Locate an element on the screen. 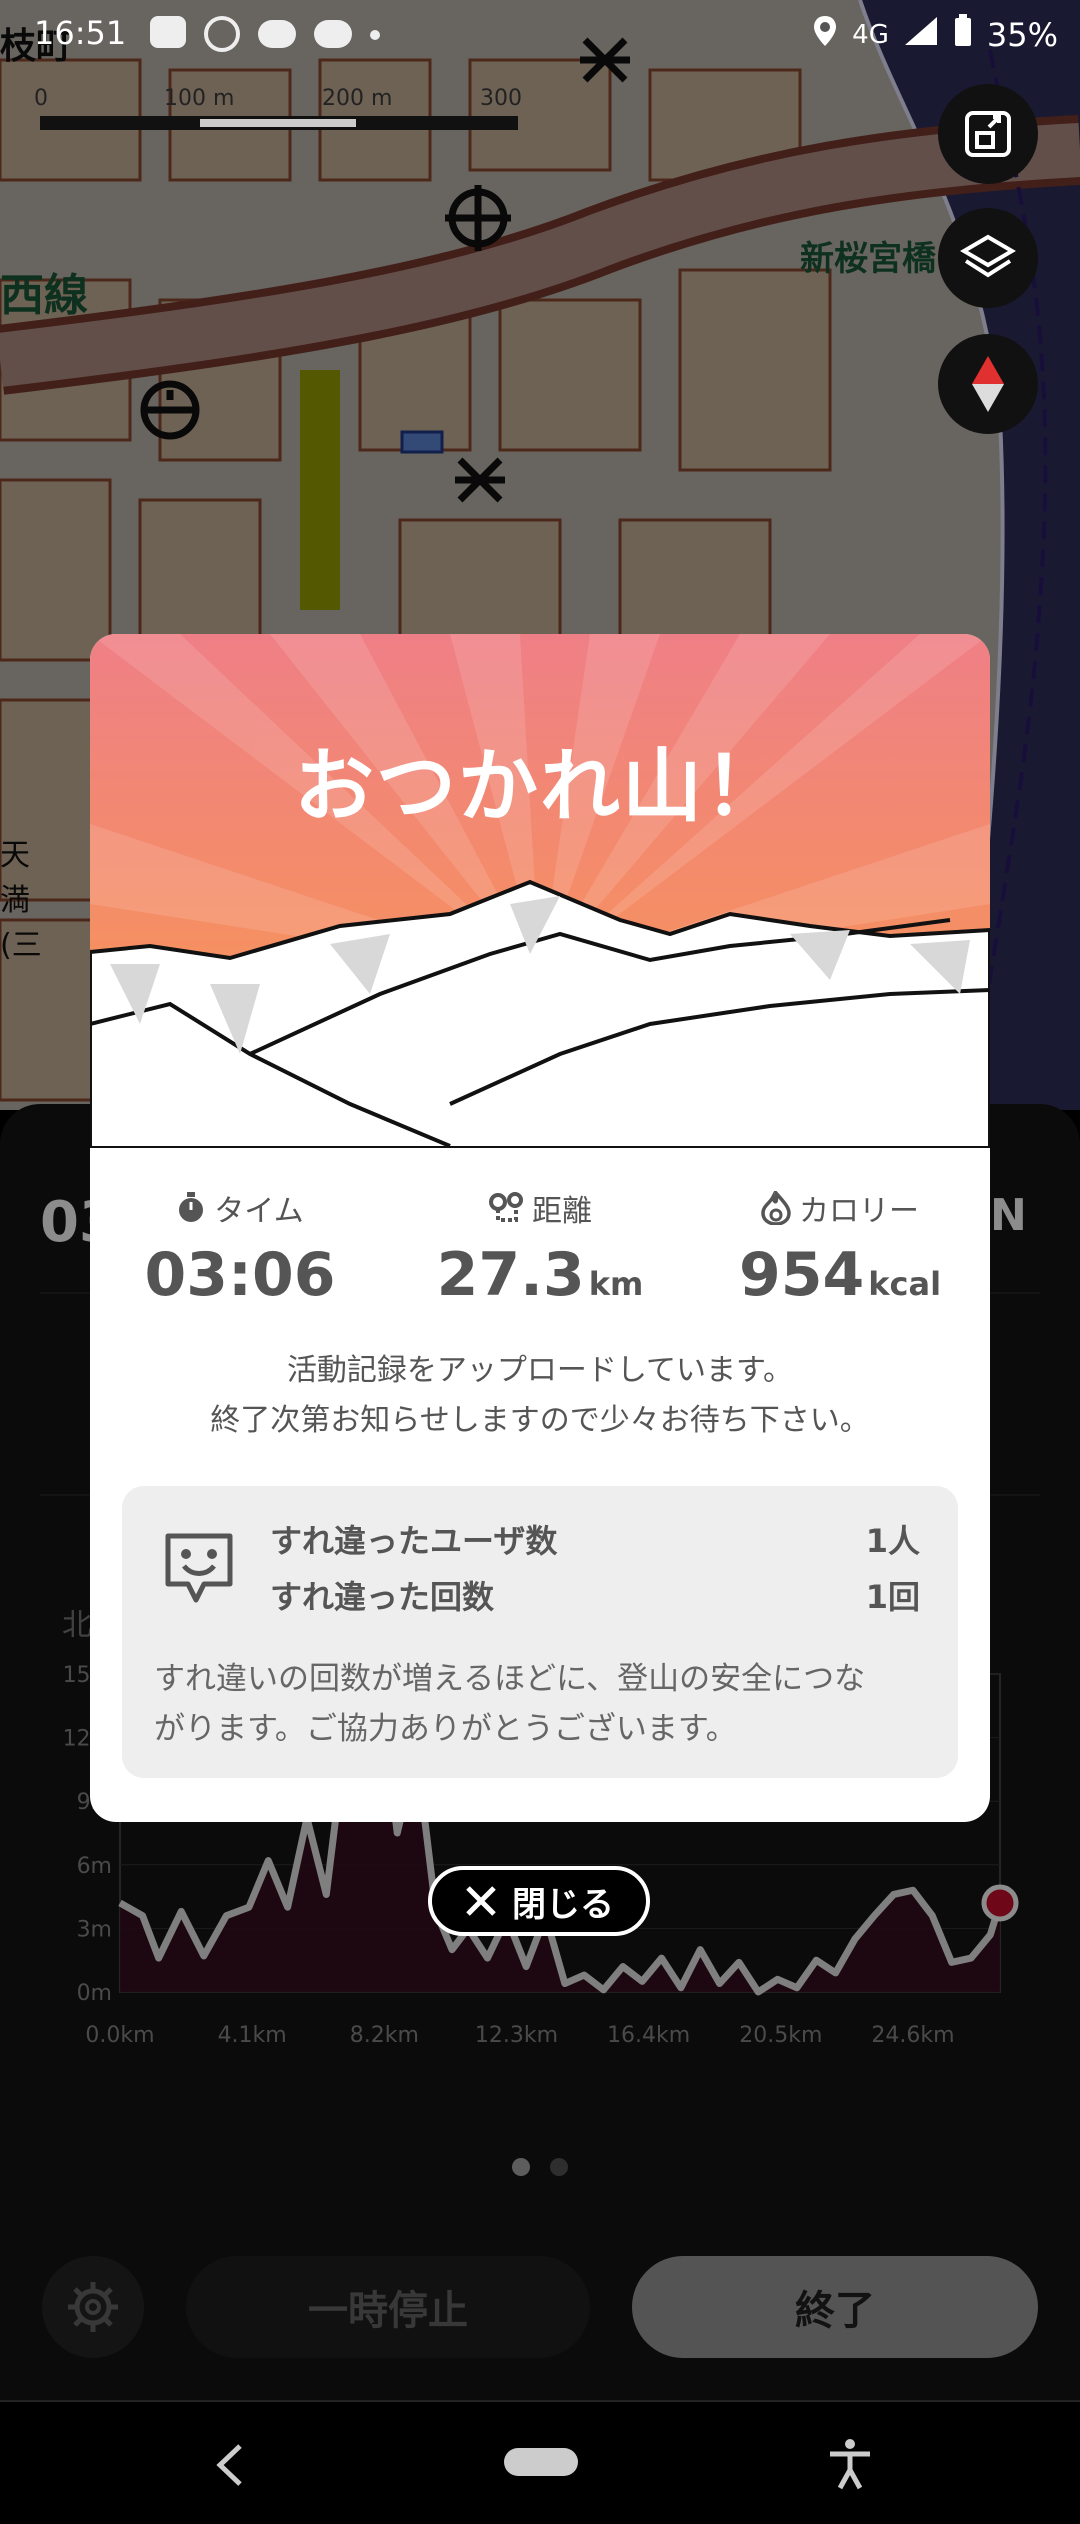  passing-users-value: 1人 is located at coordinates (892, 1541).